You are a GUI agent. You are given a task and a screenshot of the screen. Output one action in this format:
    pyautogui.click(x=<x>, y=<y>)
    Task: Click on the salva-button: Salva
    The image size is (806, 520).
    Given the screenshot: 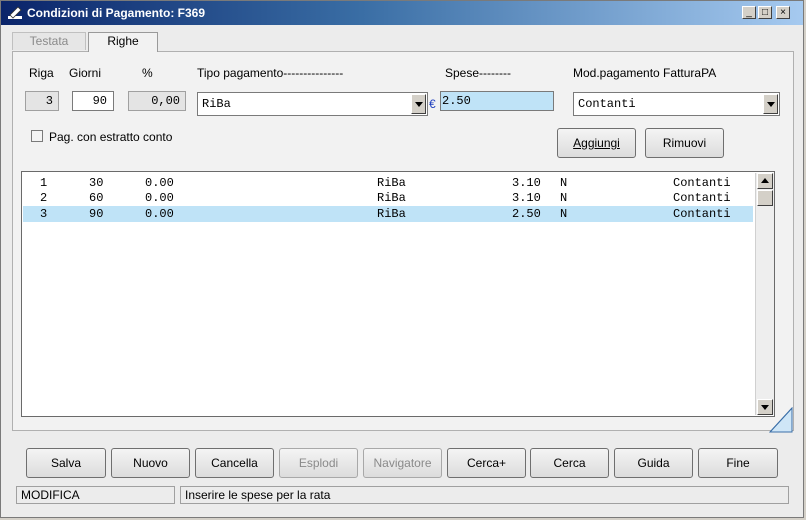 What is the action you would take?
    pyautogui.click(x=66, y=463)
    